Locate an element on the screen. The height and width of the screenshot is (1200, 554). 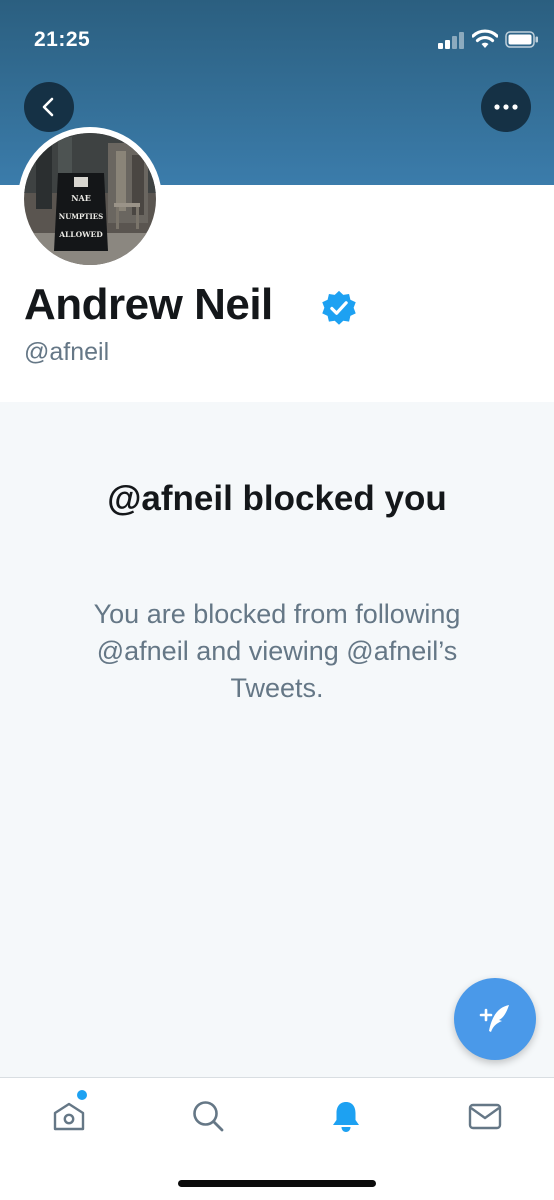
search-icon is located at coordinates (208, 1116).